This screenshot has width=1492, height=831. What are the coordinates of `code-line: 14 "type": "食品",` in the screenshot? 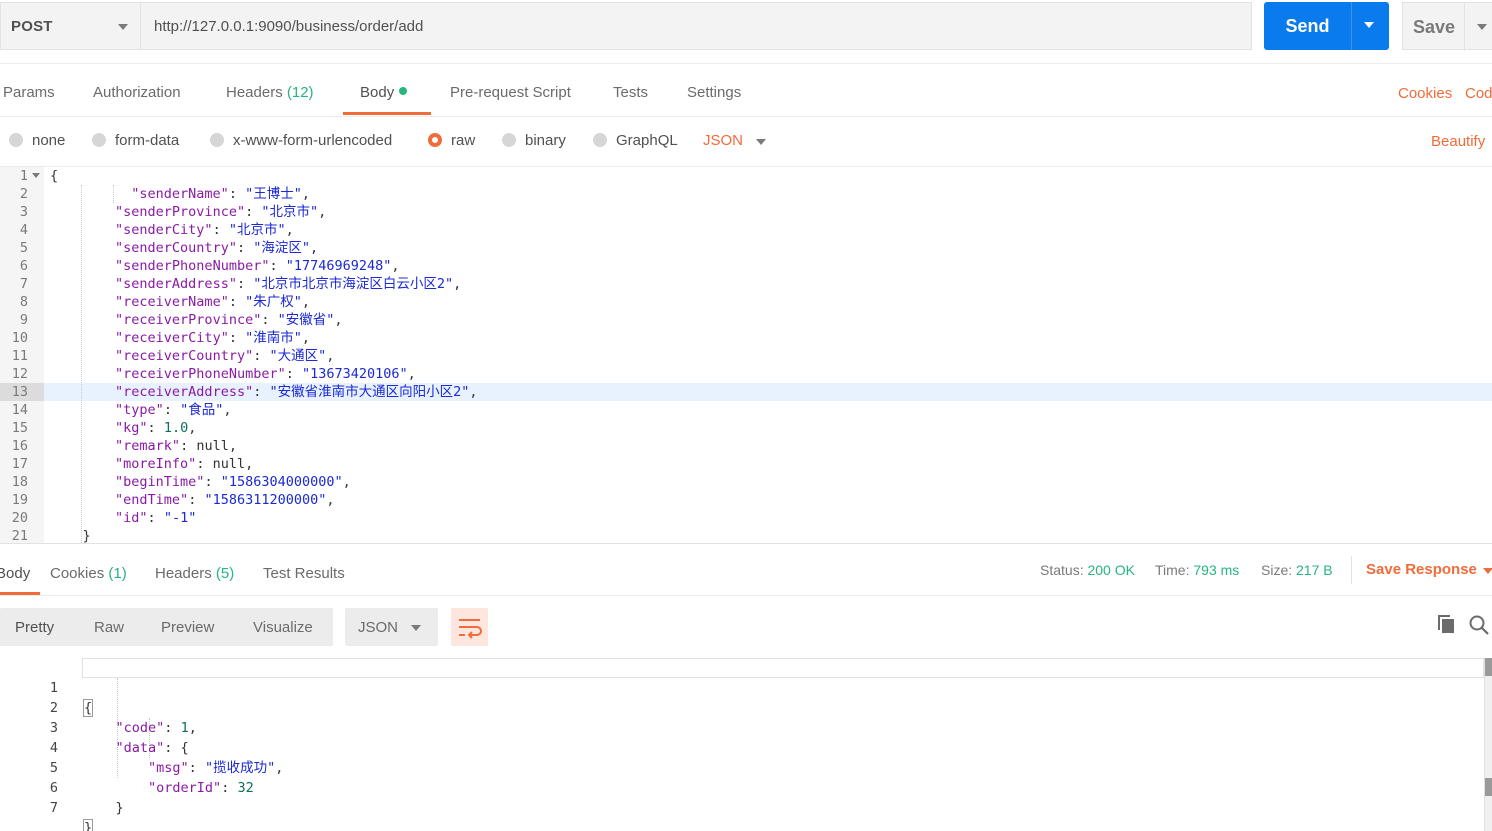 It's located at (746, 410).